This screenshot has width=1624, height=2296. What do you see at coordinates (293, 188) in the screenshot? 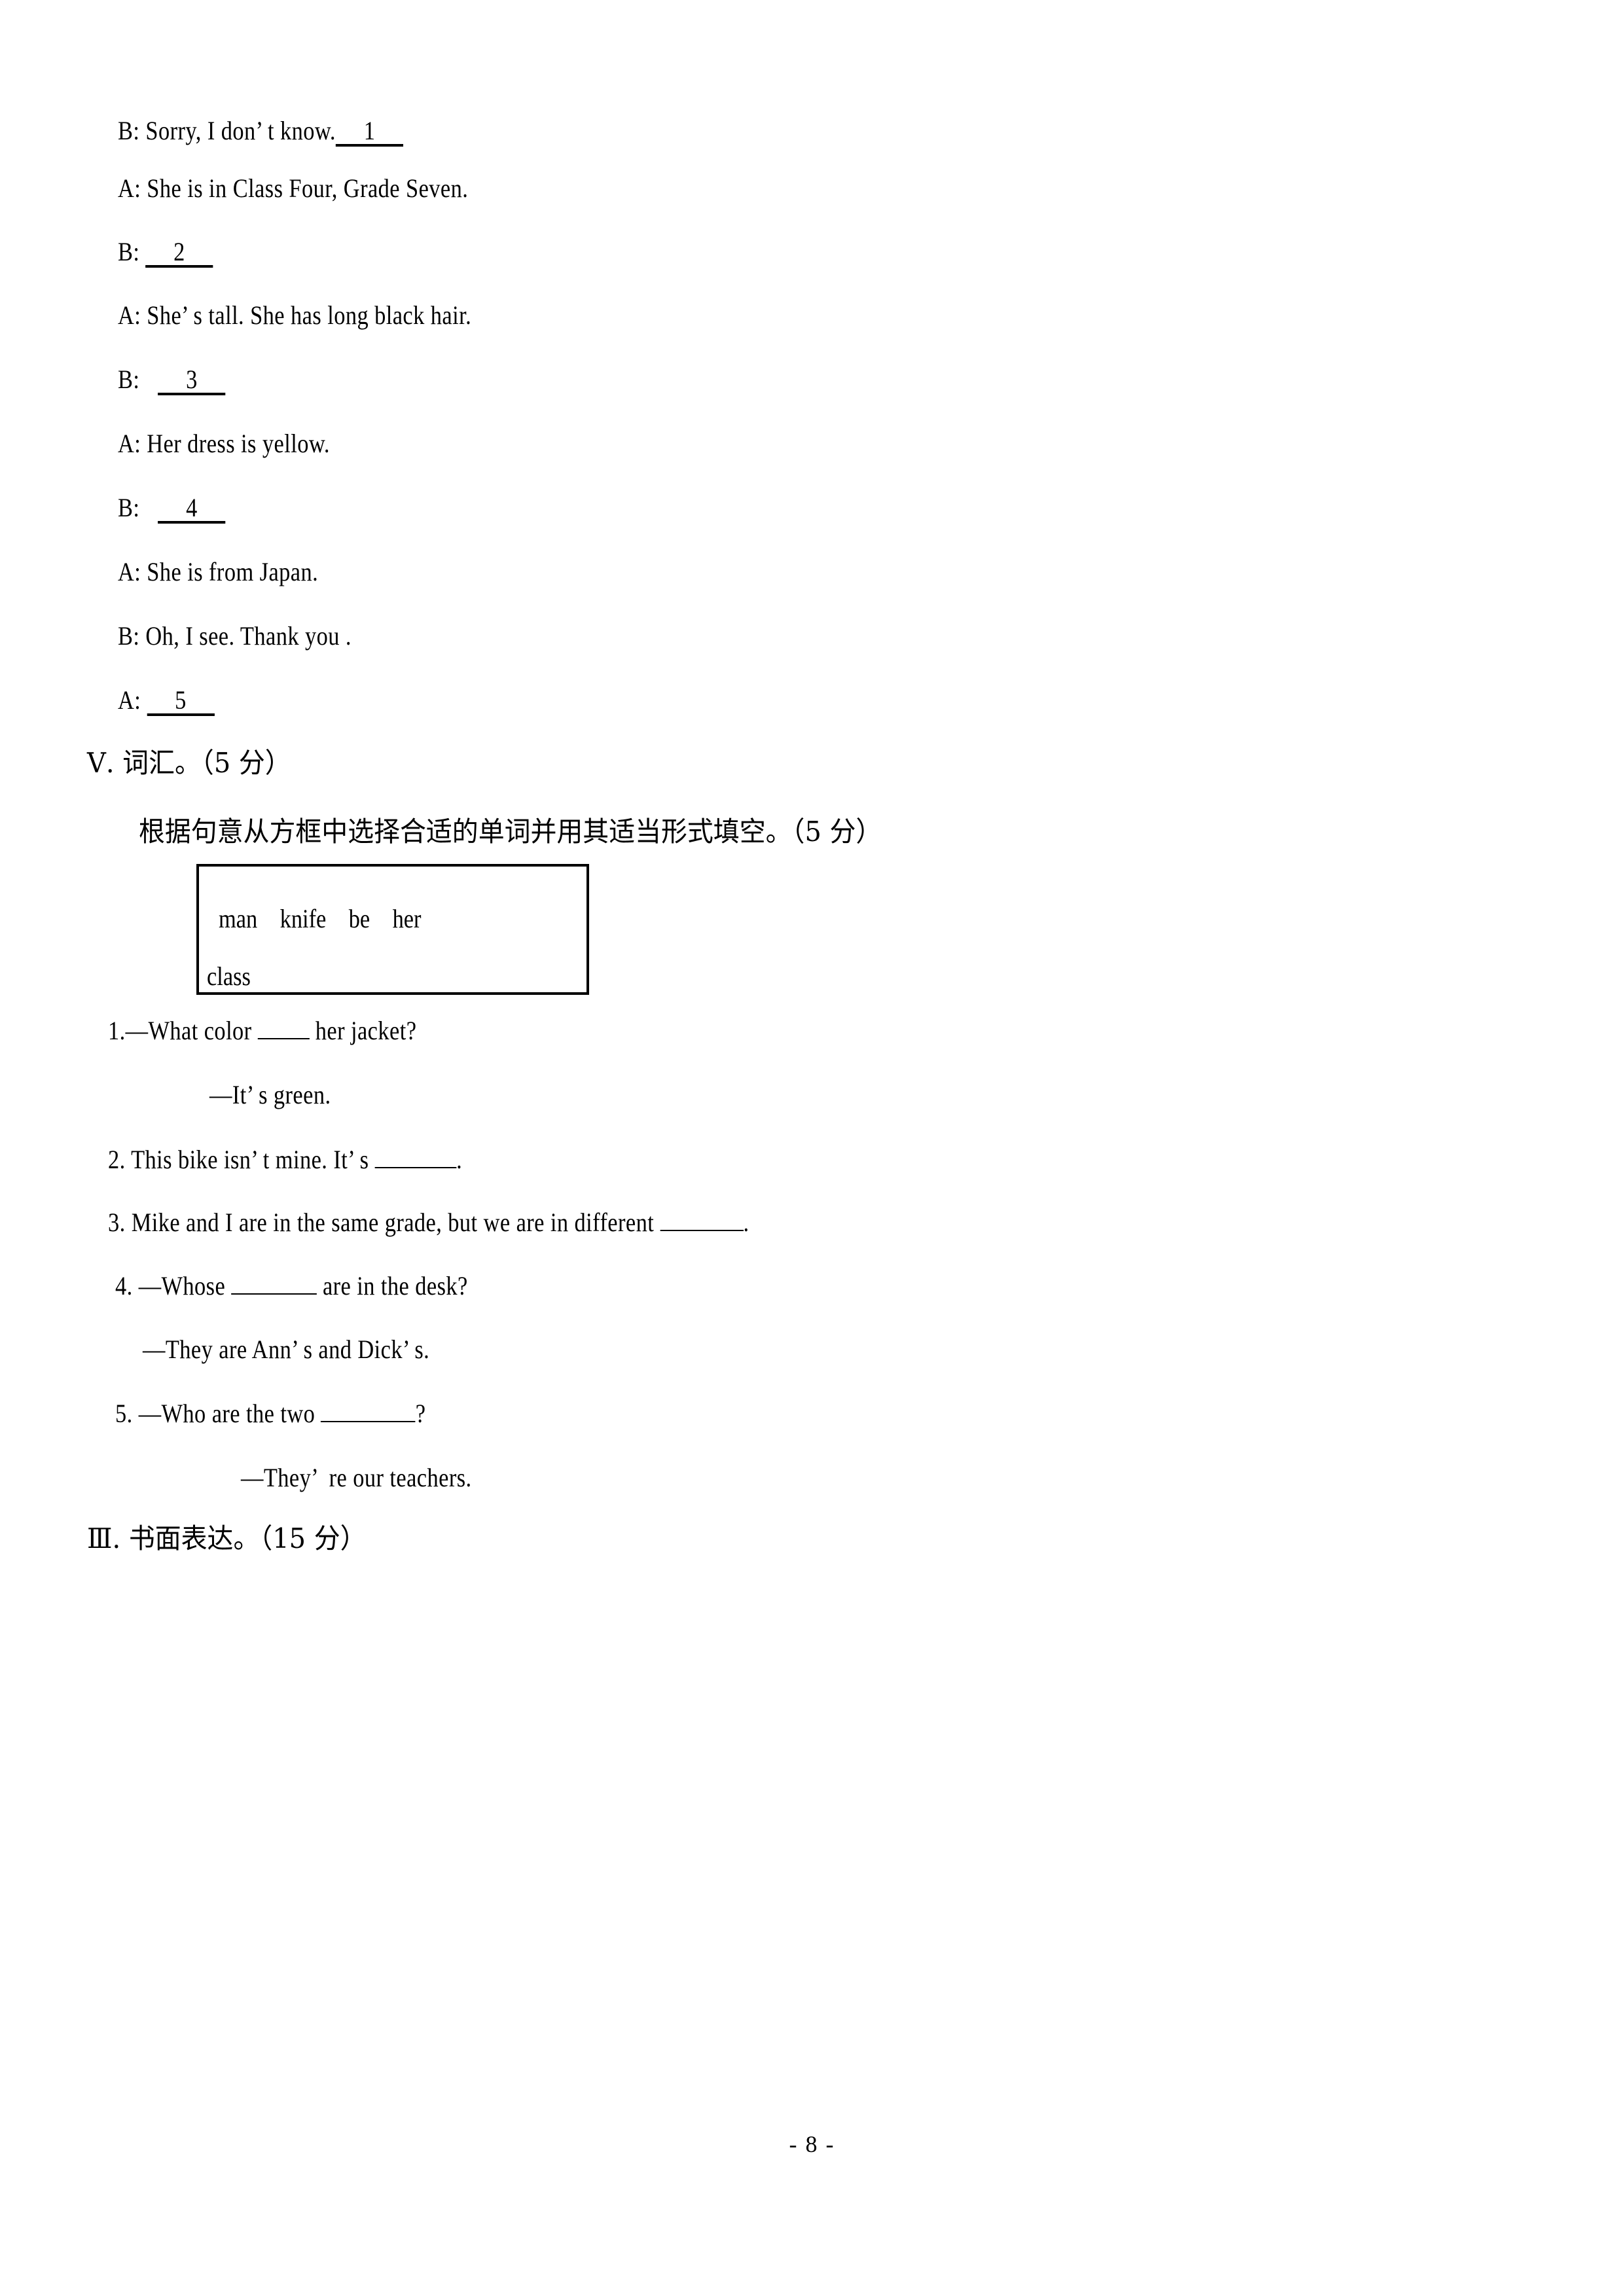
I see `dialogue-line: A: She is in Class Four, Grade Seven.` at bounding box center [293, 188].